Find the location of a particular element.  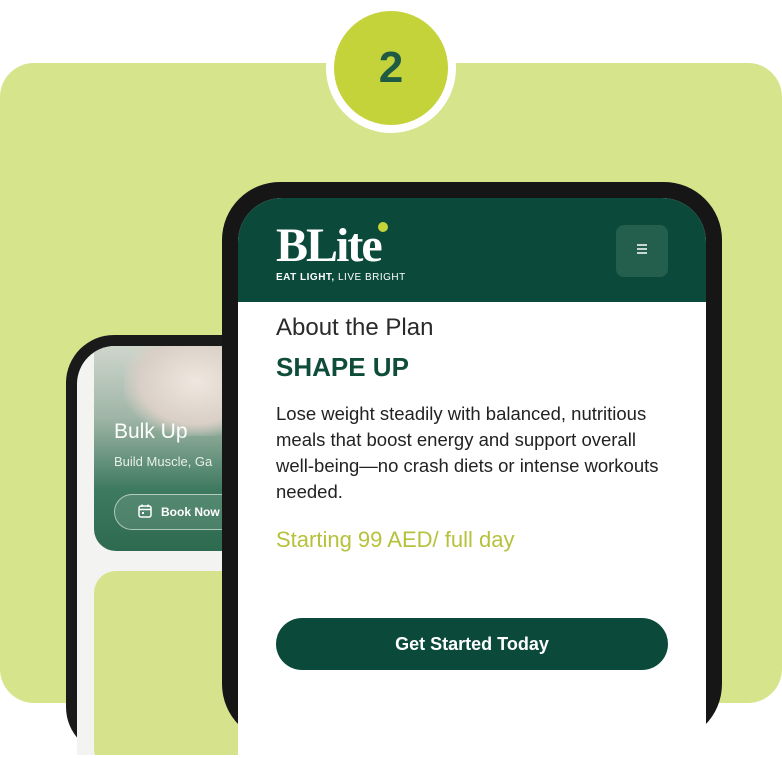

plan-price: Starting 99 AED/ full day is located at coordinates (395, 539).